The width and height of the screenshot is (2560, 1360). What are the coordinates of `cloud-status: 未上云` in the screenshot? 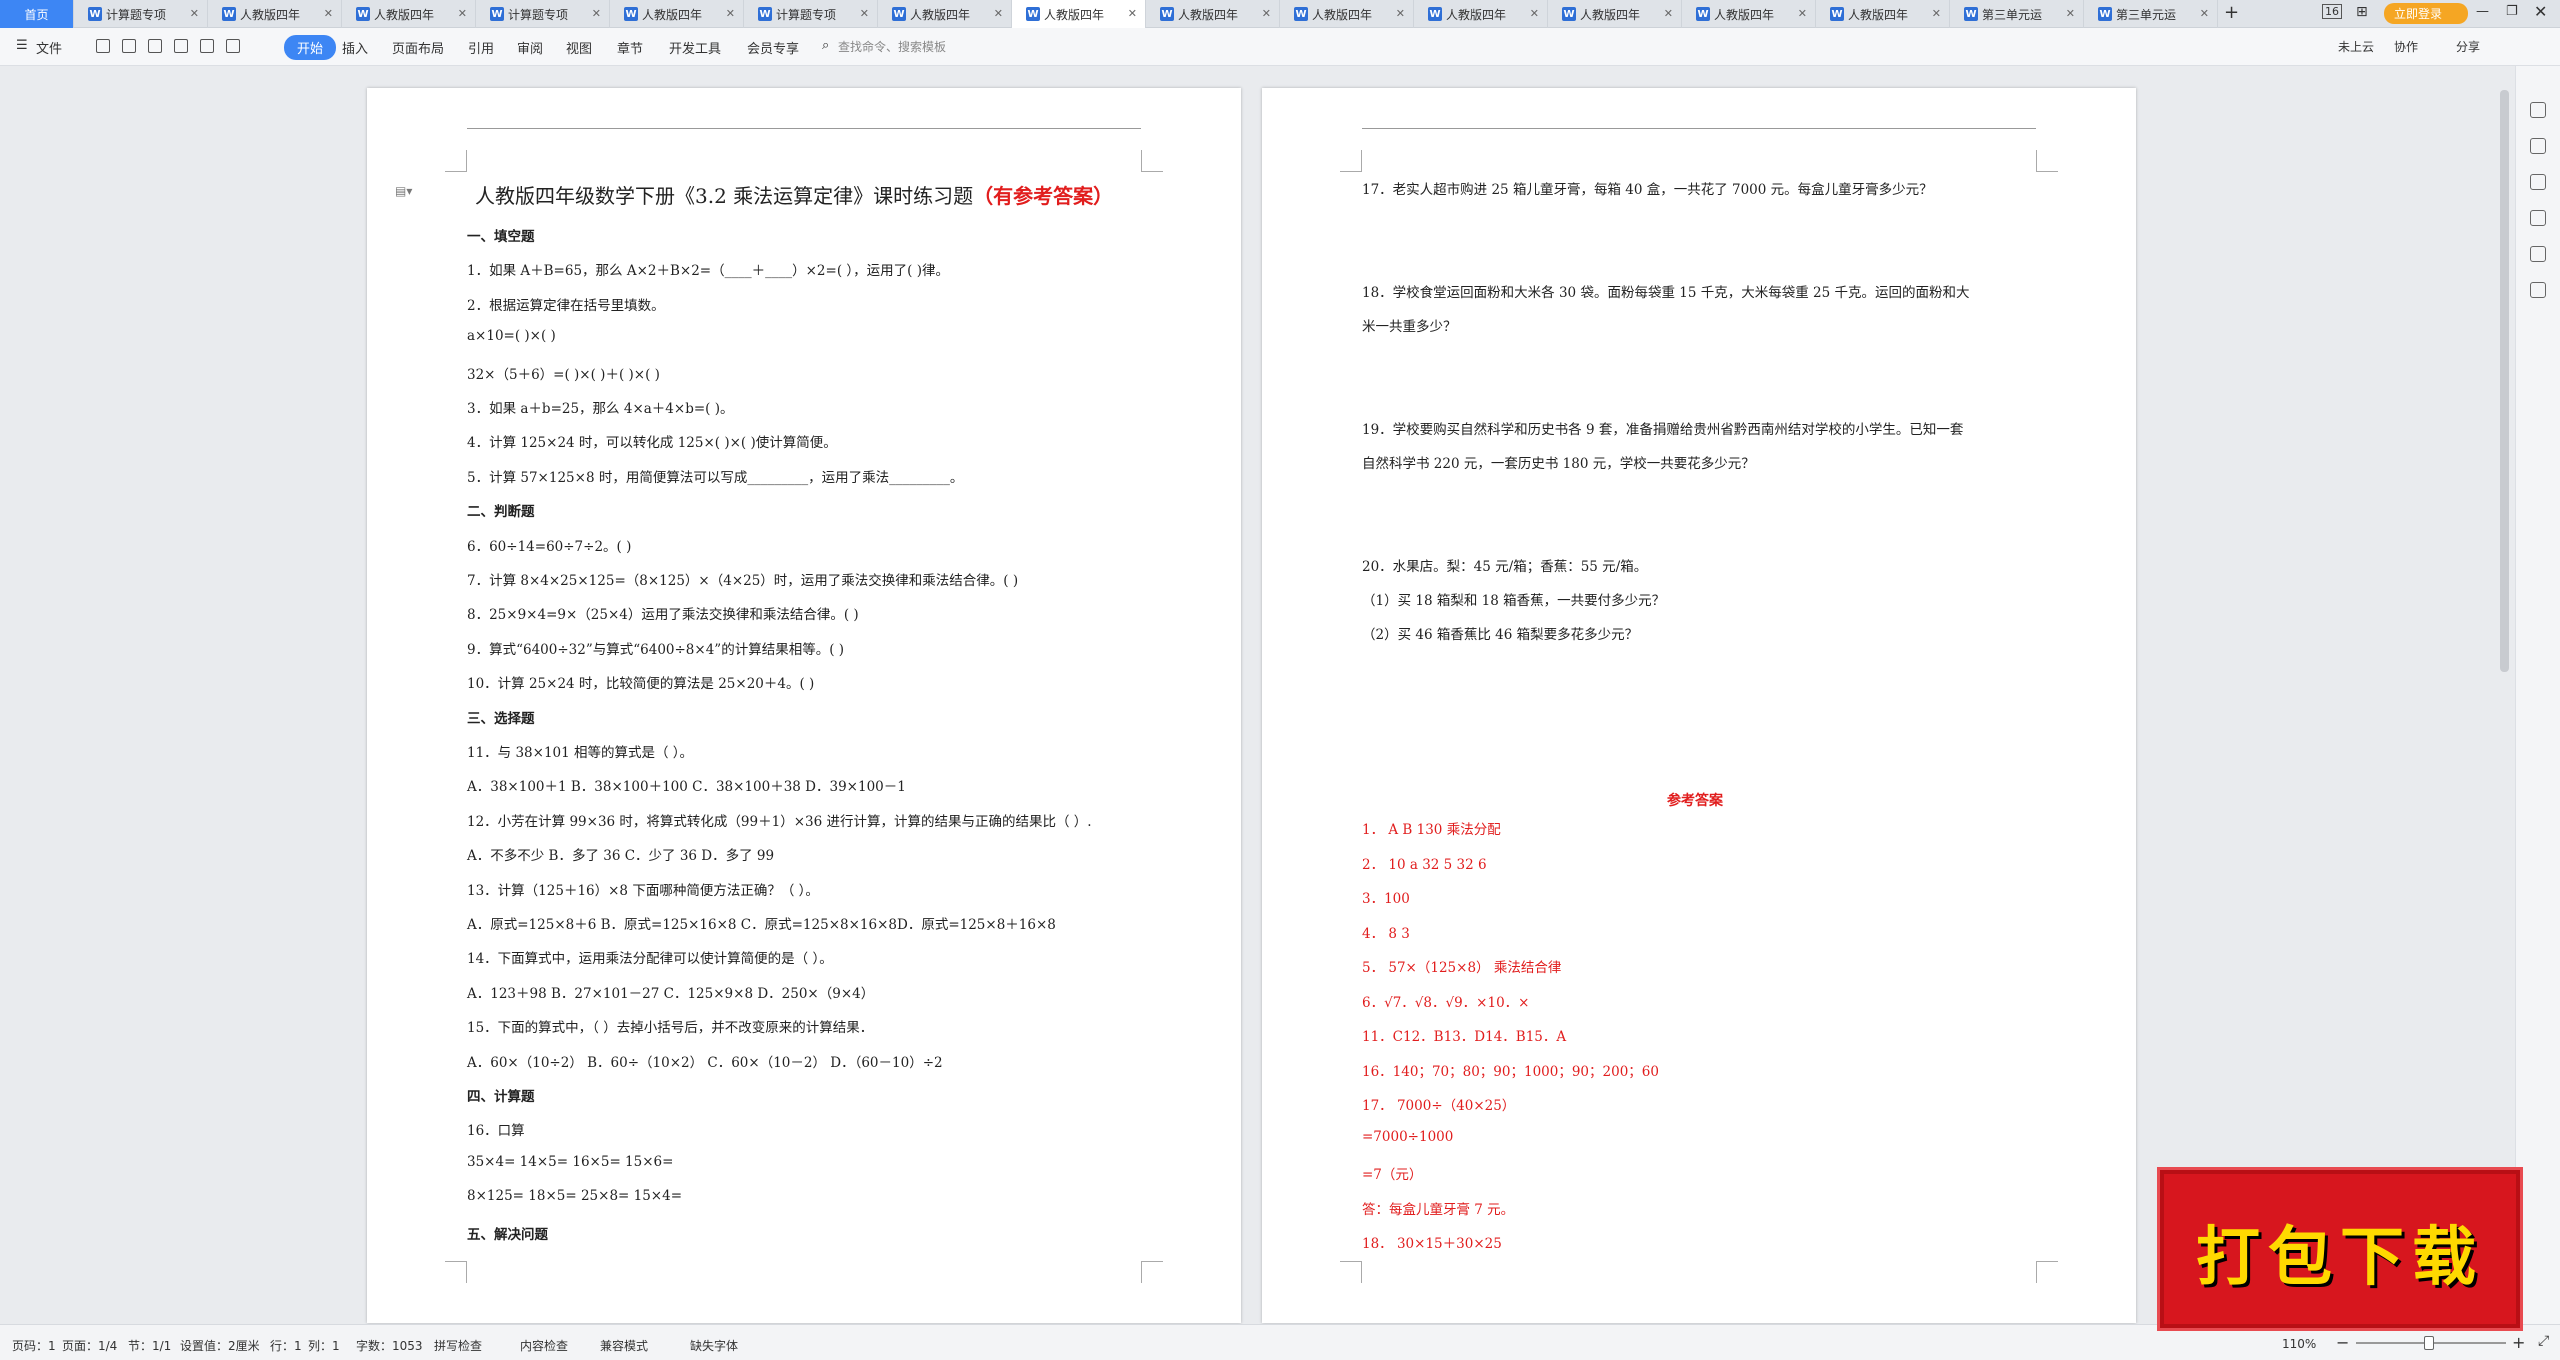 It's located at (2356, 46).